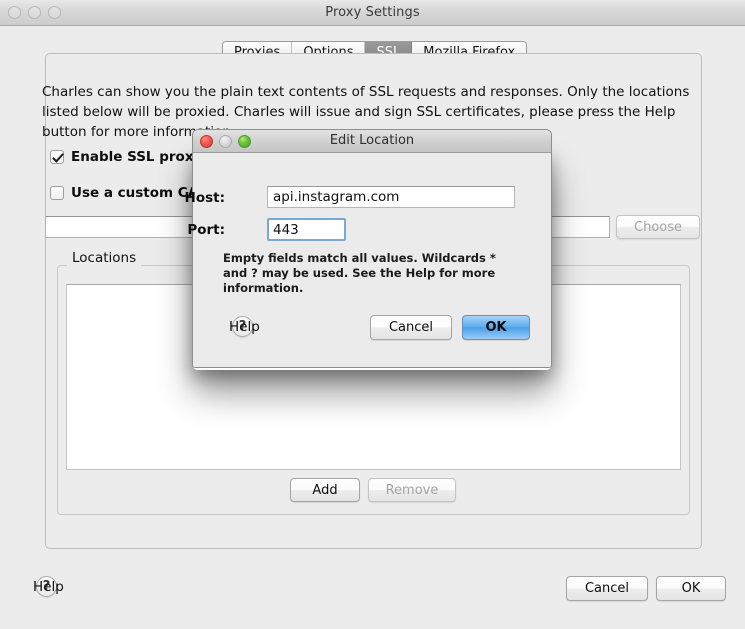 This screenshot has width=745, height=629. What do you see at coordinates (325, 490) in the screenshot?
I see `add-location-button: Add` at bounding box center [325, 490].